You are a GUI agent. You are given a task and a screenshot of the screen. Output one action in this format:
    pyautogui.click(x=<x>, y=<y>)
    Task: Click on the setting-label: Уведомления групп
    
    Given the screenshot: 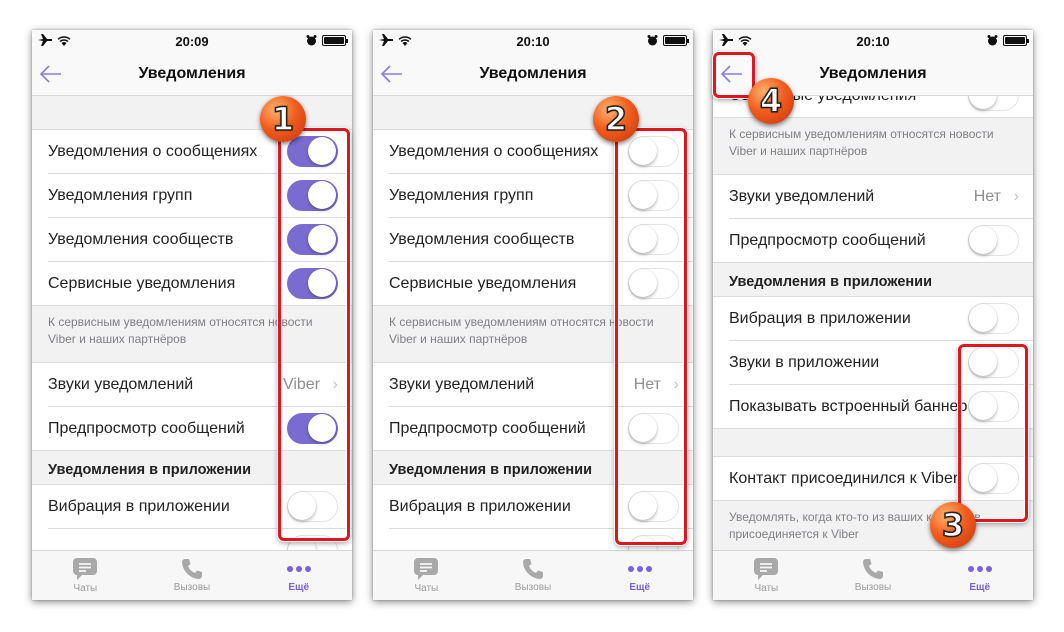 What is the action you would take?
    pyautogui.click(x=120, y=195)
    